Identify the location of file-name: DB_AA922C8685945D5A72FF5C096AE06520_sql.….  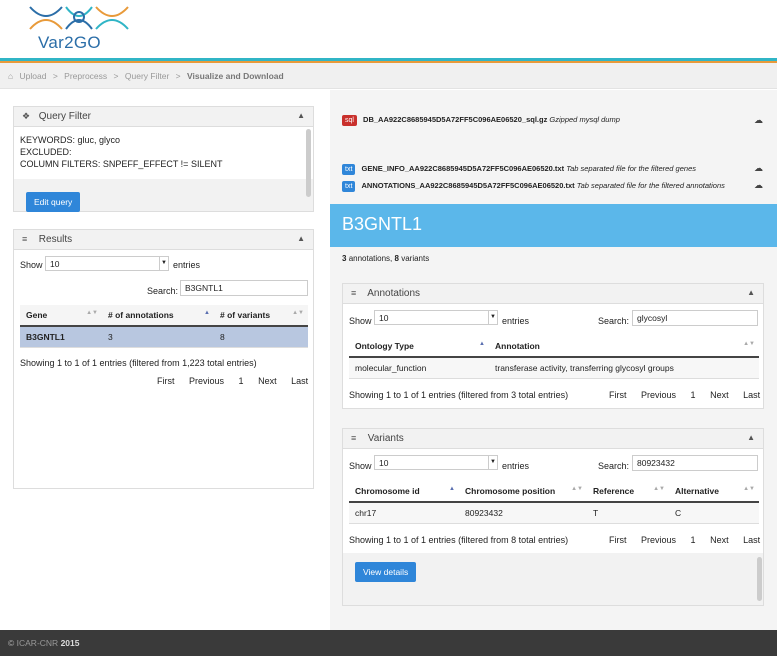
(455, 119).